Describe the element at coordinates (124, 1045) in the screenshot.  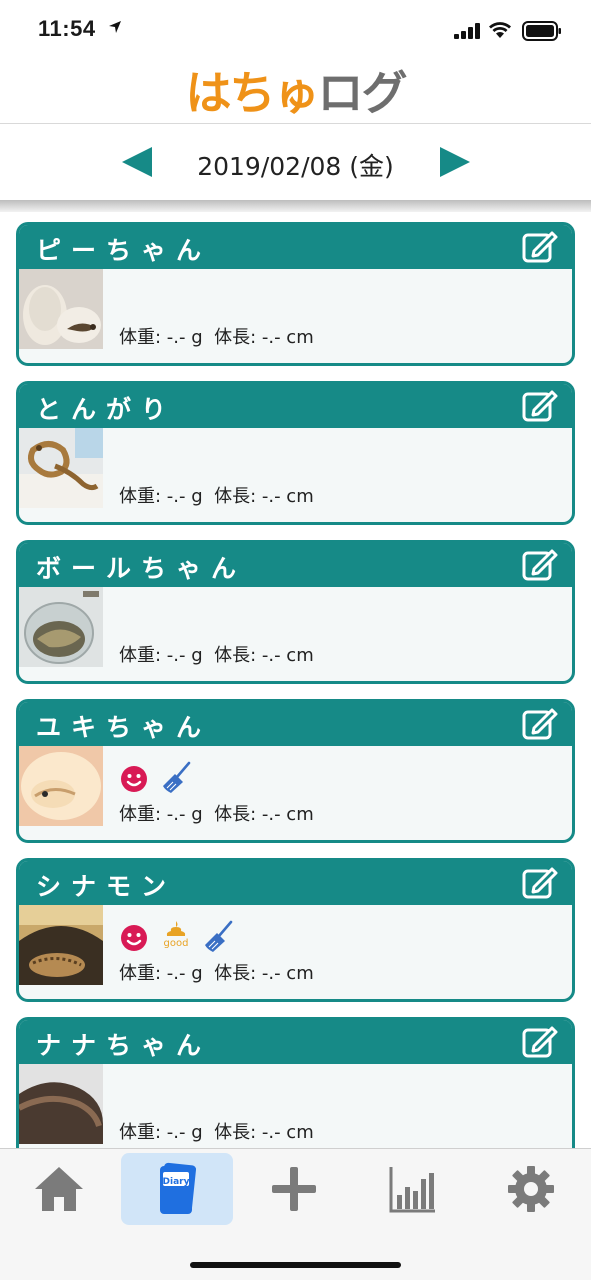
I see `pet-name: ナナちゃん` at that location.